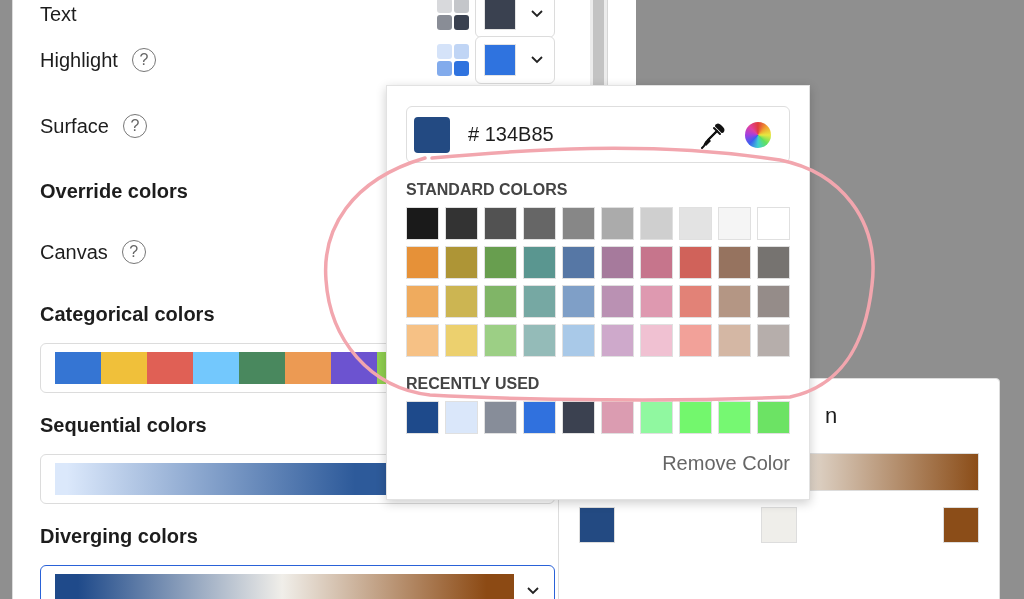  What do you see at coordinates (79, 60) in the screenshot?
I see `setting-label: Highlight` at bounding box center [79, 60].